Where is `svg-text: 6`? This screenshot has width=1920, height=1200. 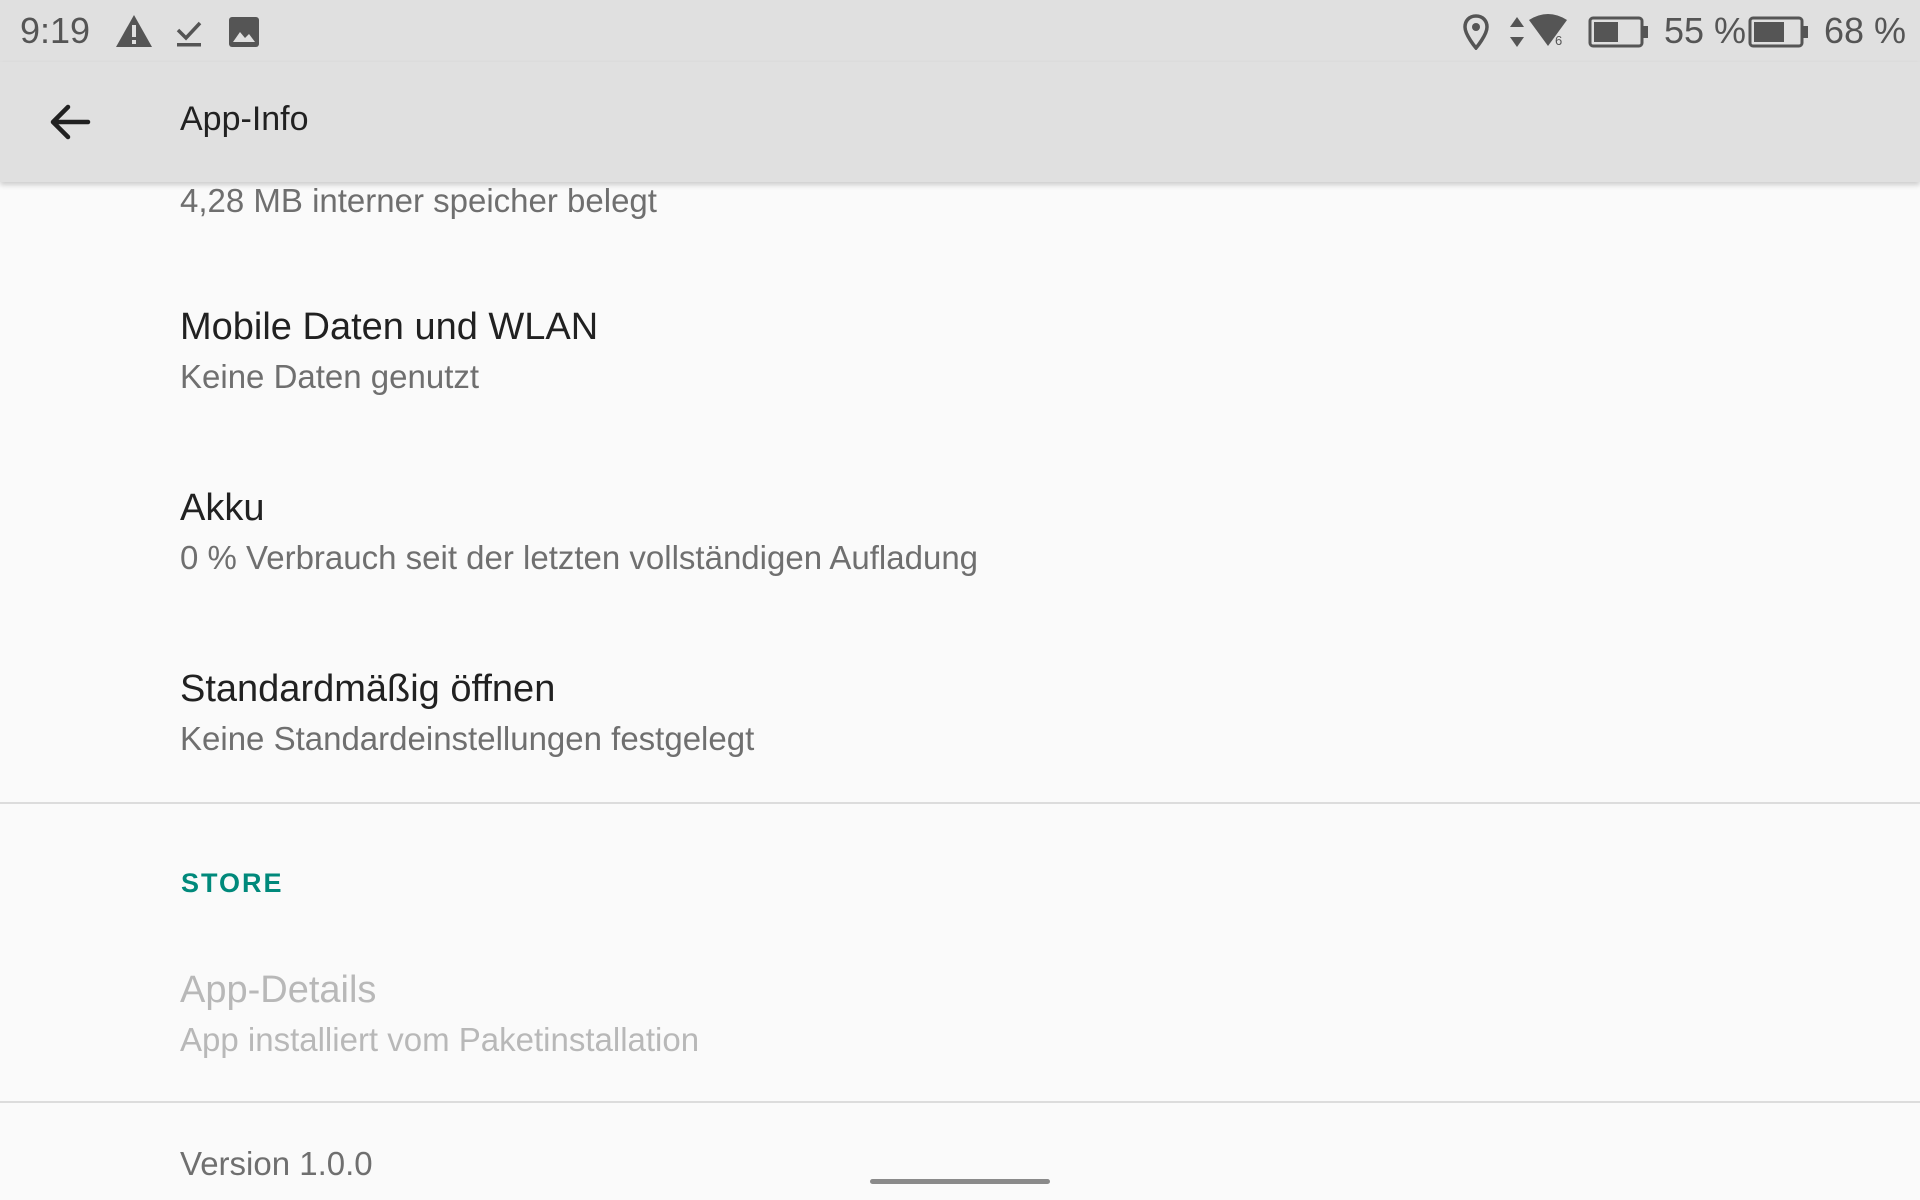
svg-text: 6 is located at coordinates (1558, 40).